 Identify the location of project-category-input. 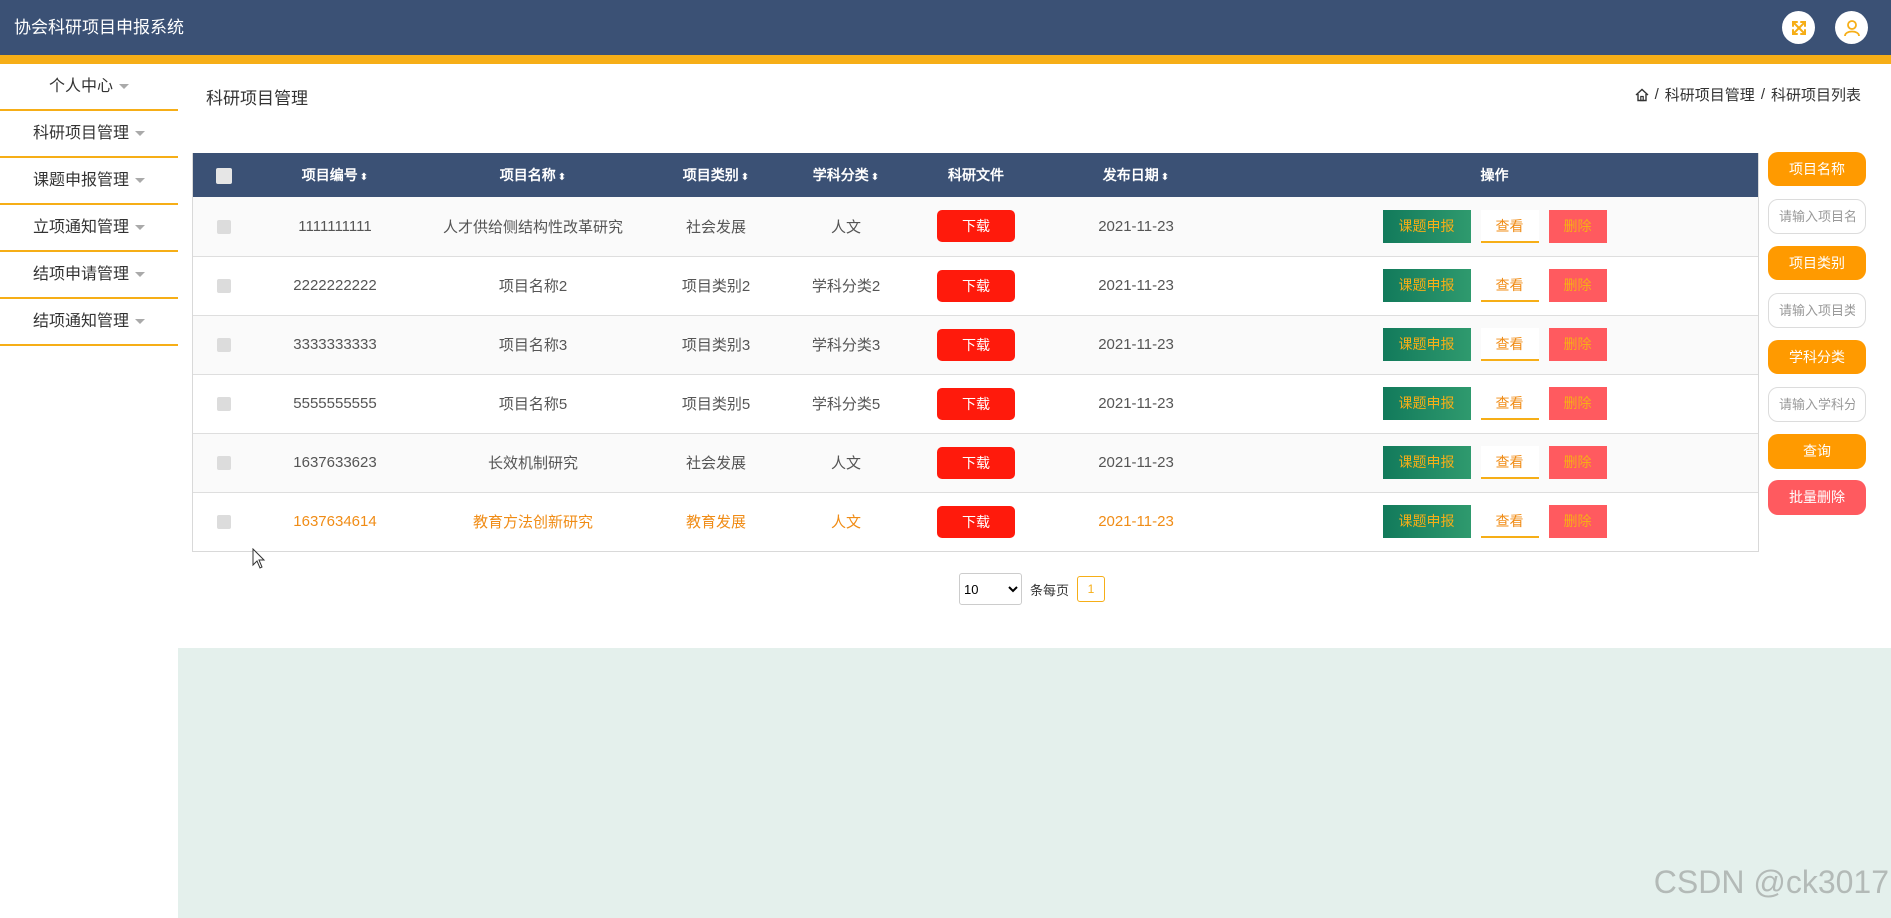
(1817, 310).